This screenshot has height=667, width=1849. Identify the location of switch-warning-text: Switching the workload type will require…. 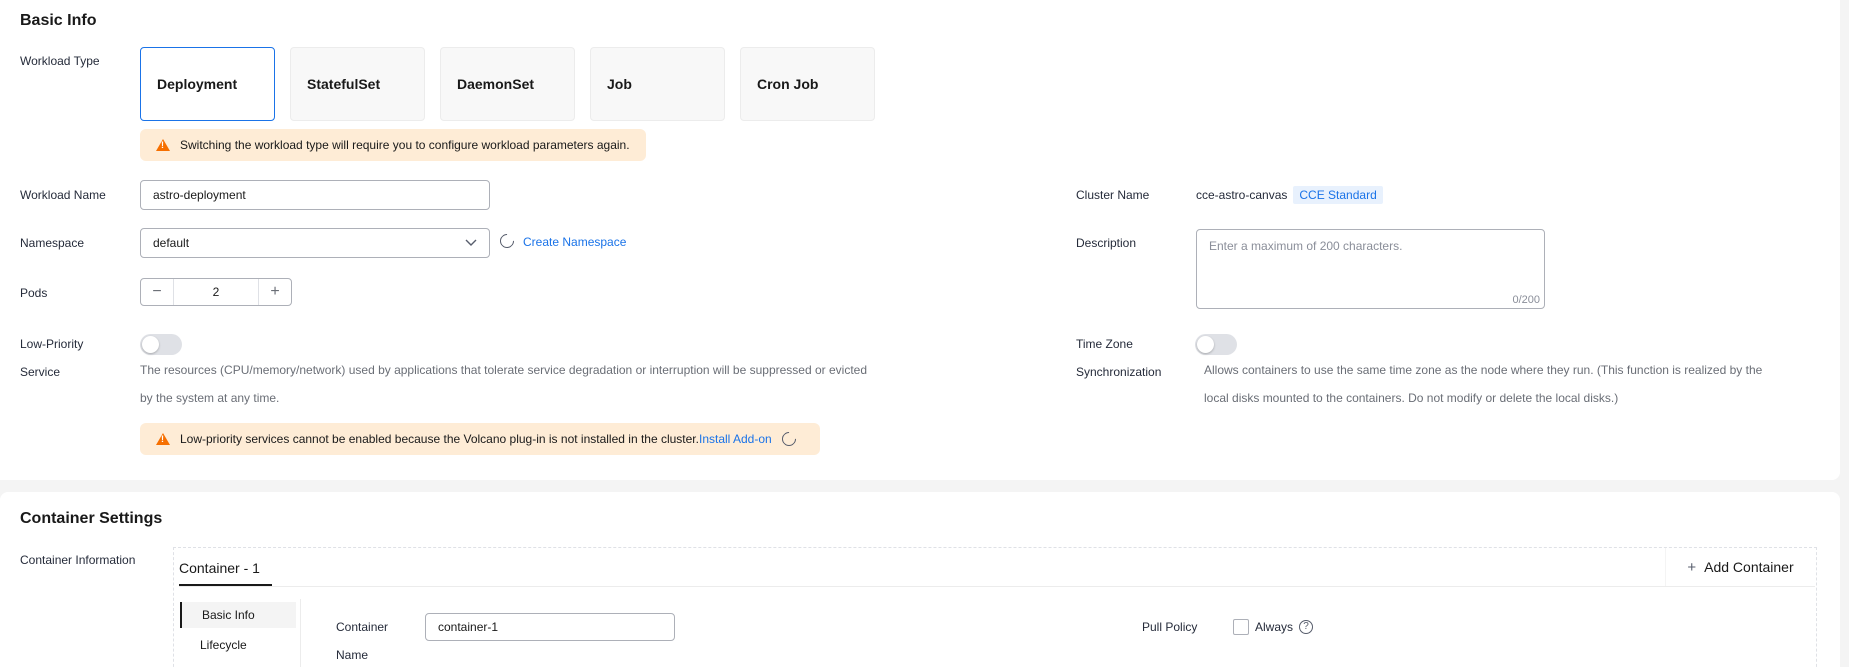
(405, 145).